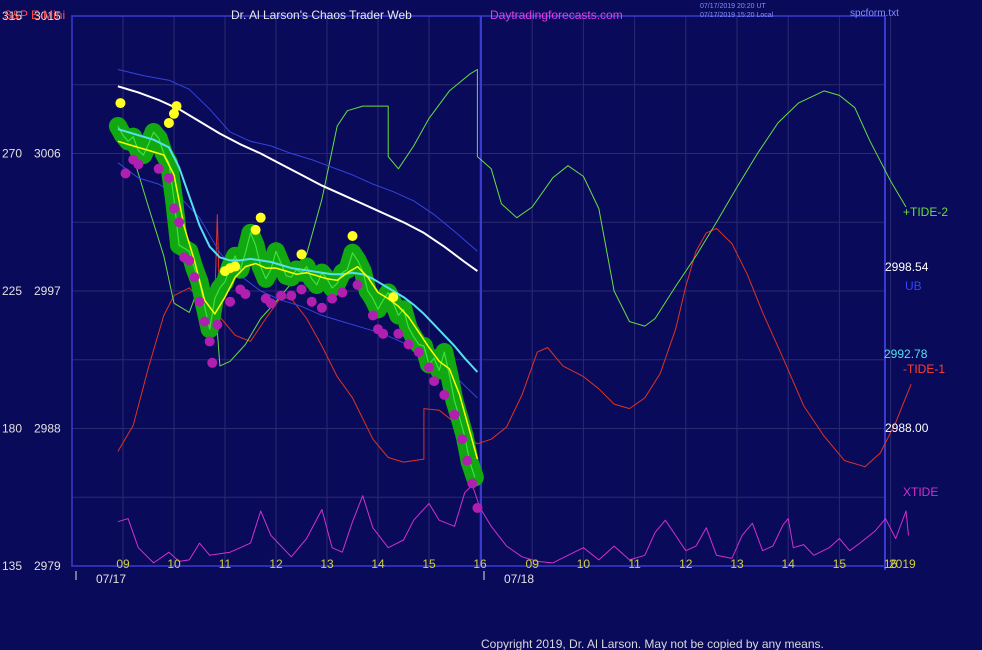  What do you see at coordinates (47, 429) in the screenshot?
I see `y-tick-inner: 2988` at bounding box center [47, 429].